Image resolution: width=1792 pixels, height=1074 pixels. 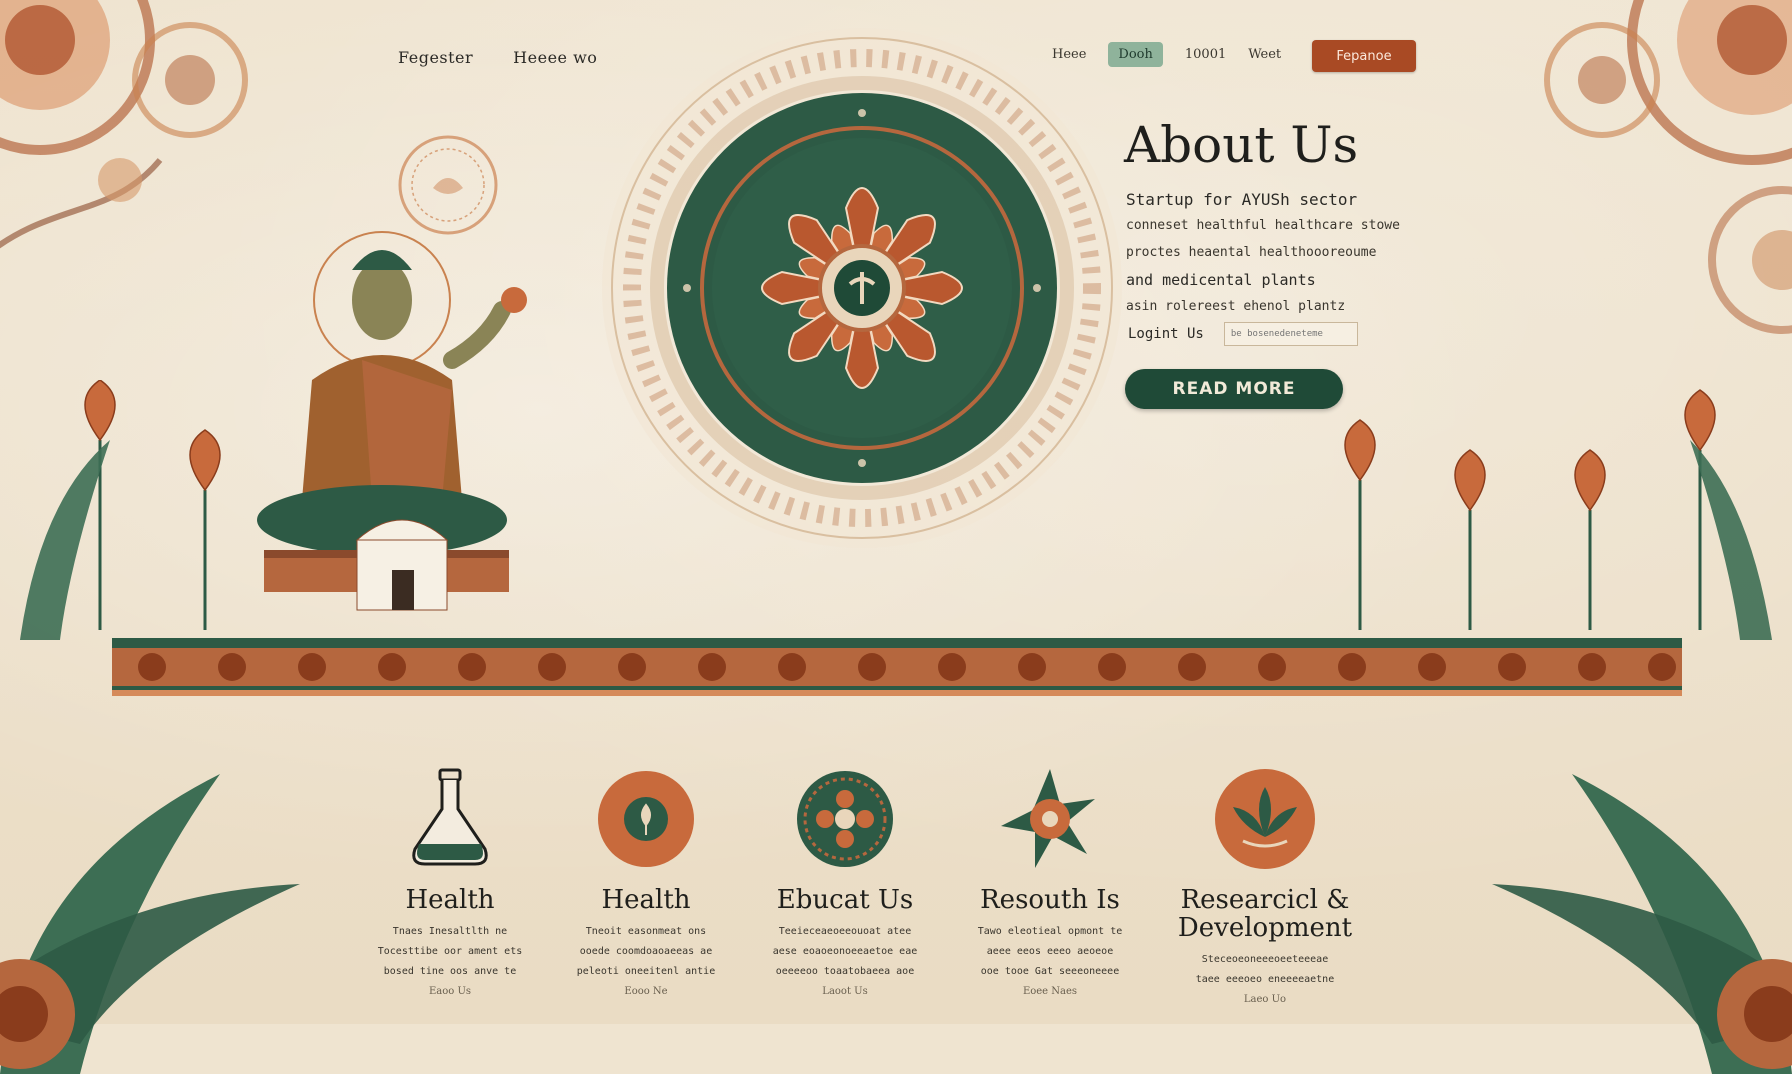 I want to click on mandala-medallion-icon, so click(x=845, y=819).